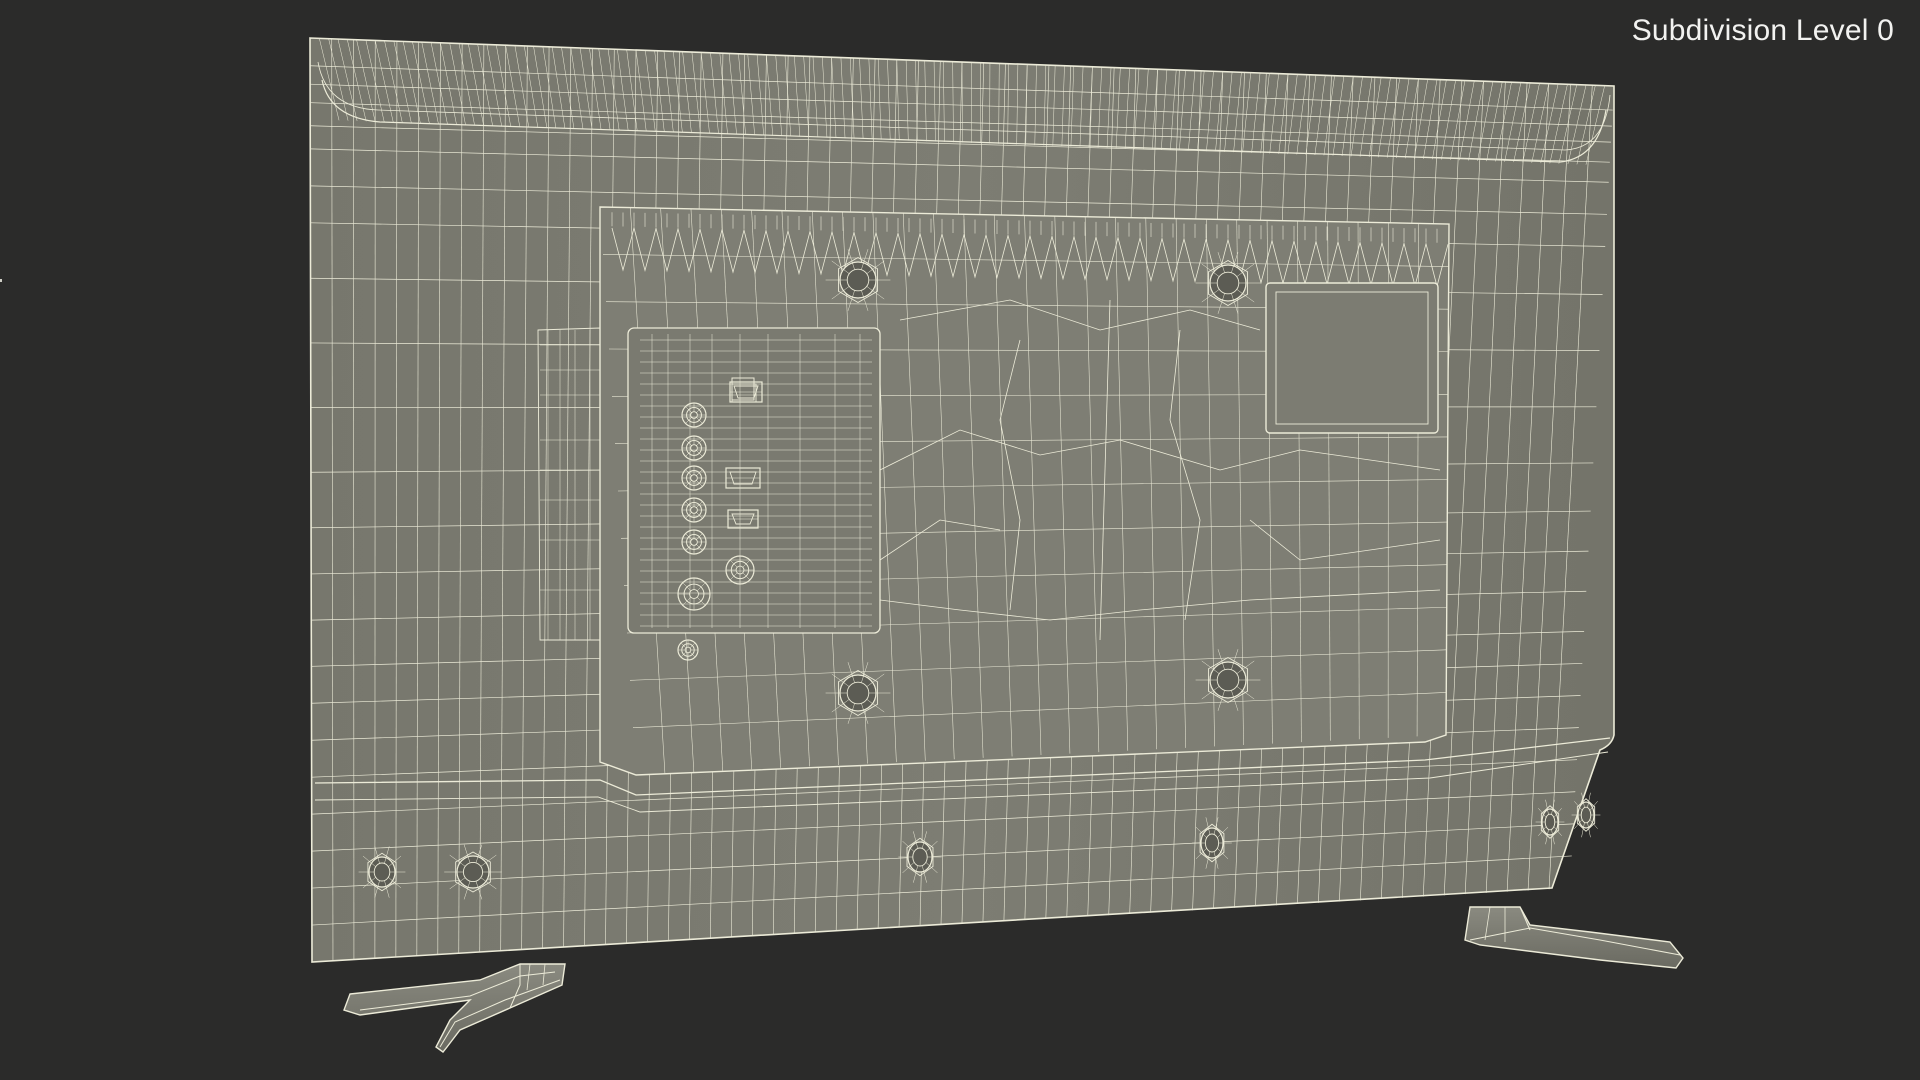  Describe the element at coordinates (1762, 30) in the screenshot. I see `subdivision-level-label: Subdivision Level 0` at that location.